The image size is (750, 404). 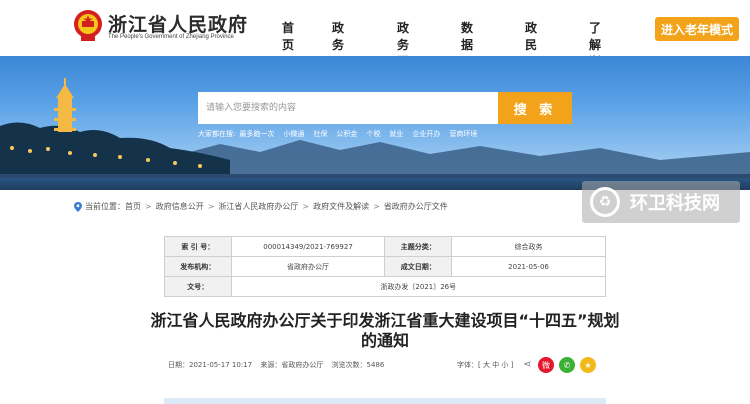 What do you see at coordinates (418, 286) in the screenshot?
I see `doc-number-value: 浙政办发〔2021〕26号` at bounding box center [418, 286].